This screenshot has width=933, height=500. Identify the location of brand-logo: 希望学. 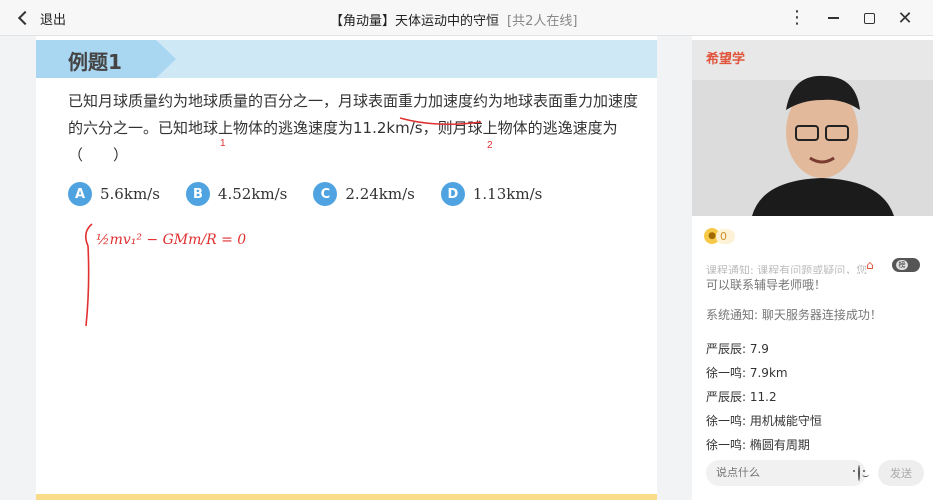
(726, 59).